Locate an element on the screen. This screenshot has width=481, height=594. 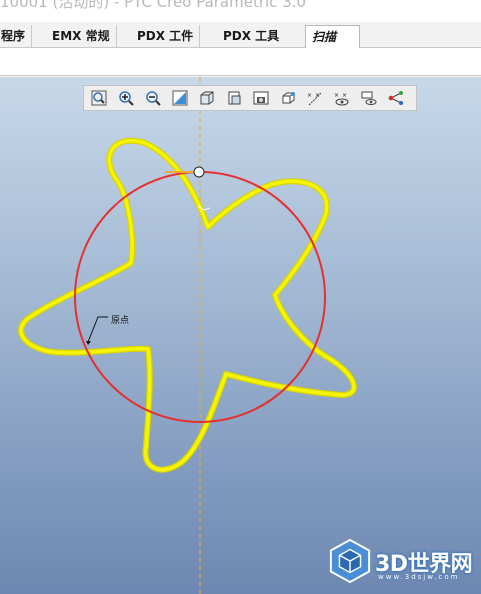
point-display-icon: × × is located at coordinates (342, 98).